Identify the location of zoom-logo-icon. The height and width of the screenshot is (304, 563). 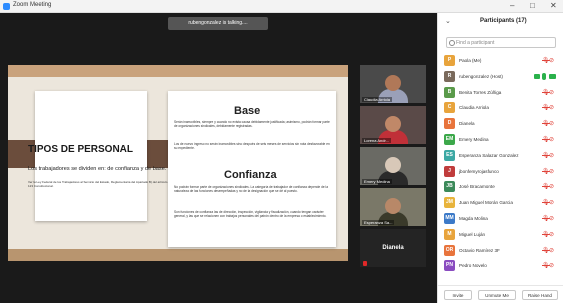
(6, 6).